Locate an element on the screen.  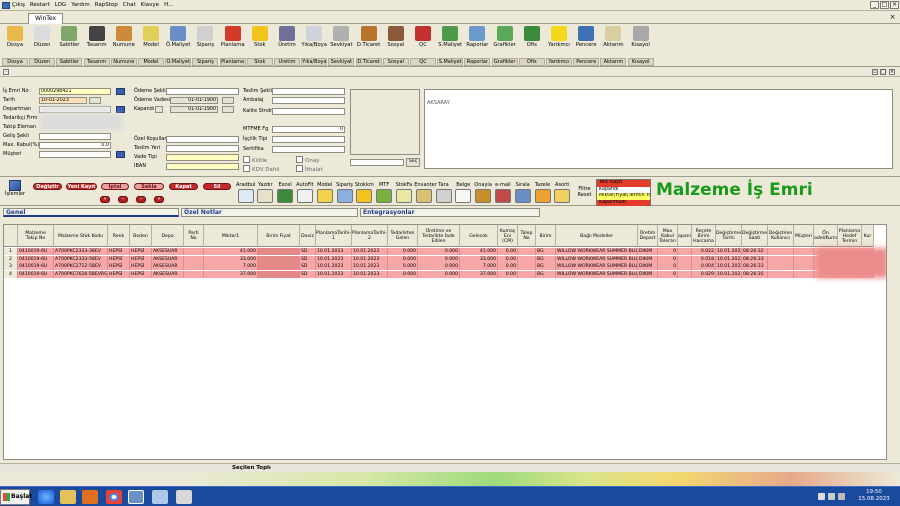
table-cell: 3 is located at coordinates (11, 266).